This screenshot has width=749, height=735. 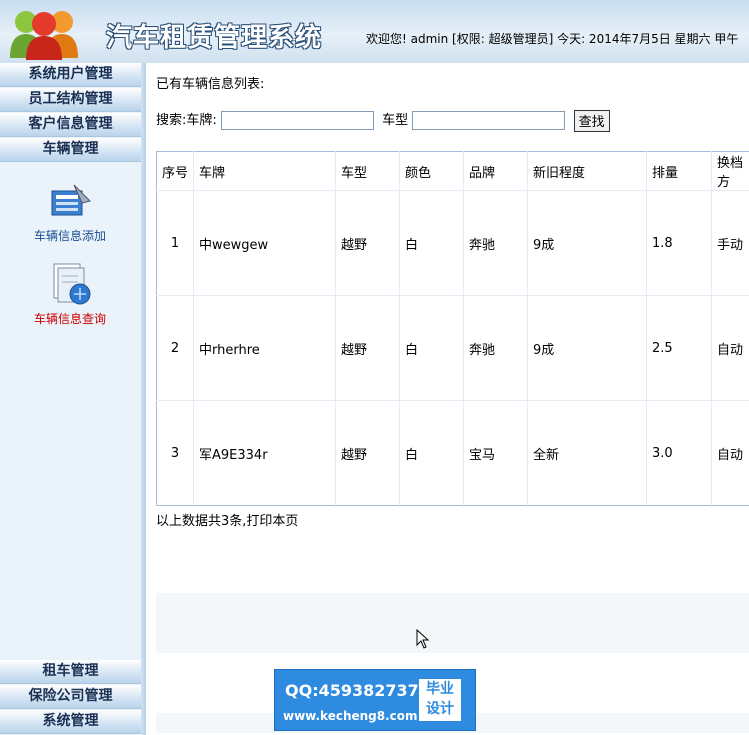 I want to click on tool-add-vehicle: 车辆信息添加, so click(x=70, y=212).